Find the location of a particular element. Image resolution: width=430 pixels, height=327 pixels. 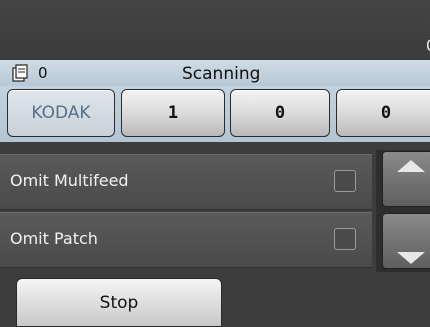

document-count: 0 is located at coordinates (43, 73).